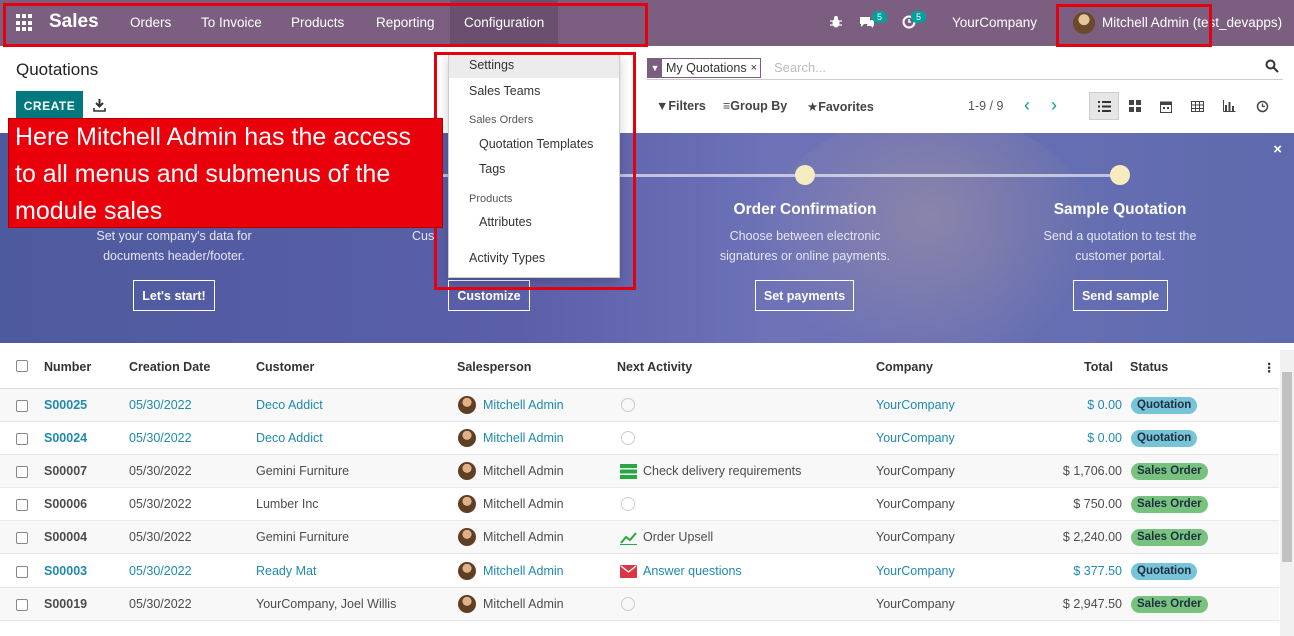  I want to click on row-customer: Gemini Furniture, so click(303, 537).